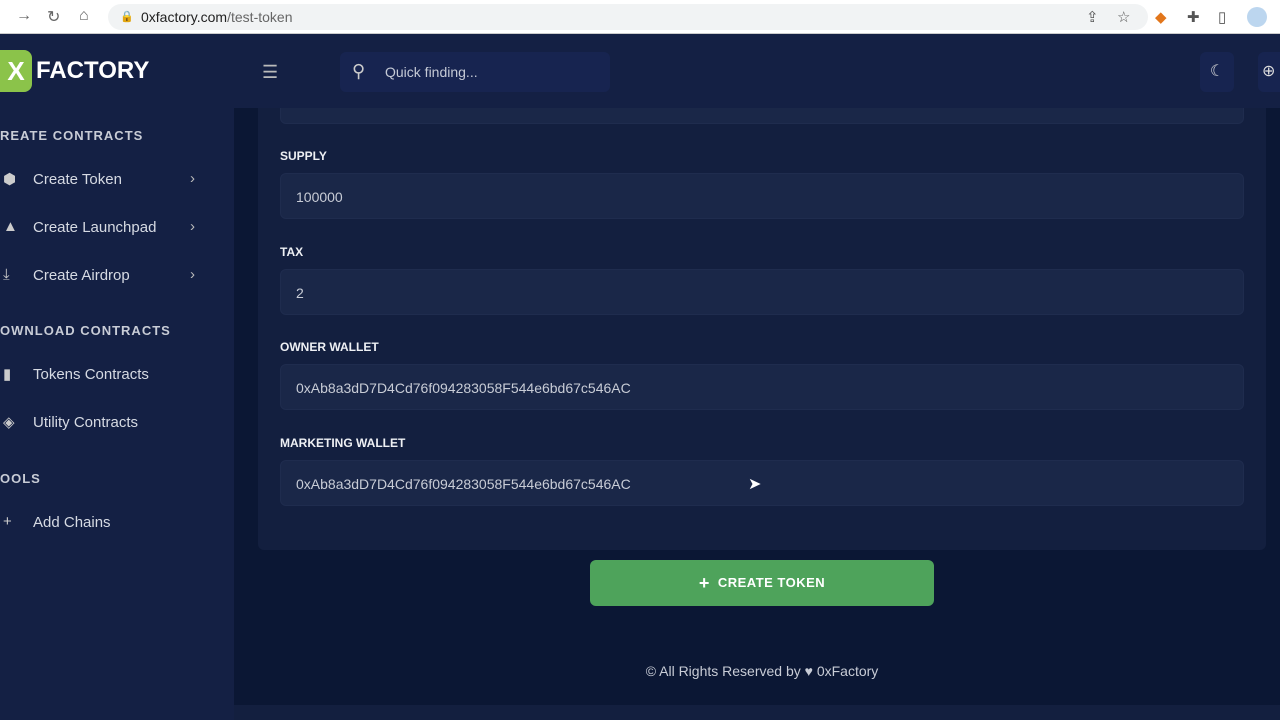 The width and height of the screenshot is (1280, 720). Describe the element at coordinates (184, 17) in the screenshot. I see `url-domain: 0xfactory.com` at that location.